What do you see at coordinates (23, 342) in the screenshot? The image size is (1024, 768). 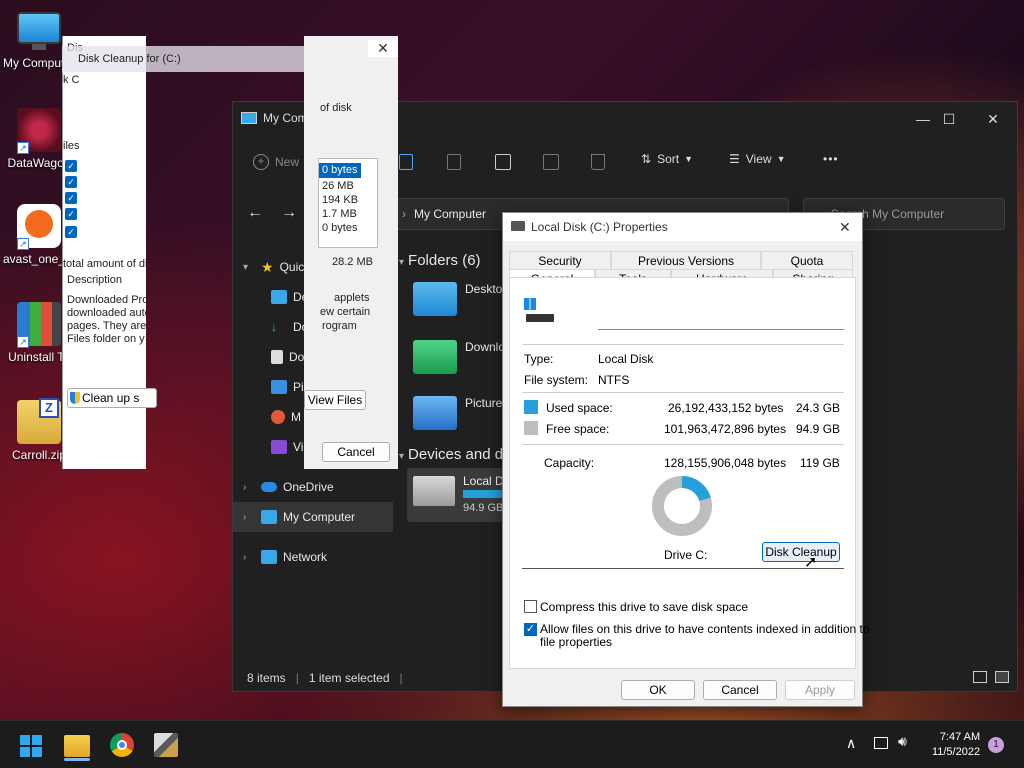 I see `shortcut-arrow-icon: ↗` at bounding box center [23, 342].